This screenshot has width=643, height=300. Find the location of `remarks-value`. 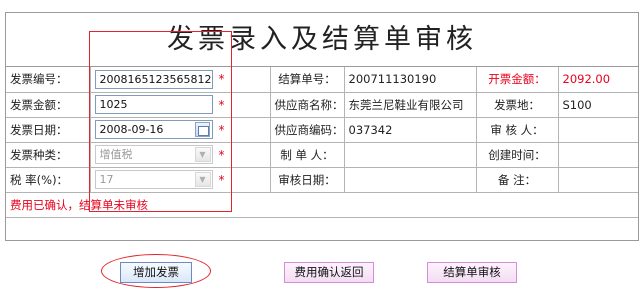

remarks-value is located at coordinates (597, 179).